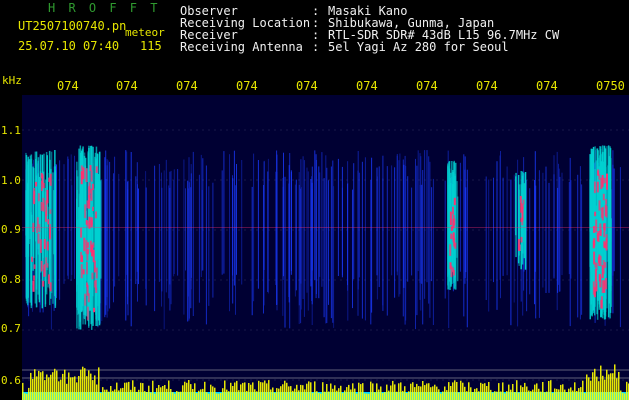 This screenshot has height=400, width=629. Describe the element at coordinates (187, 86) in the screenshot. I see `x-tick-label: 074` at that location.